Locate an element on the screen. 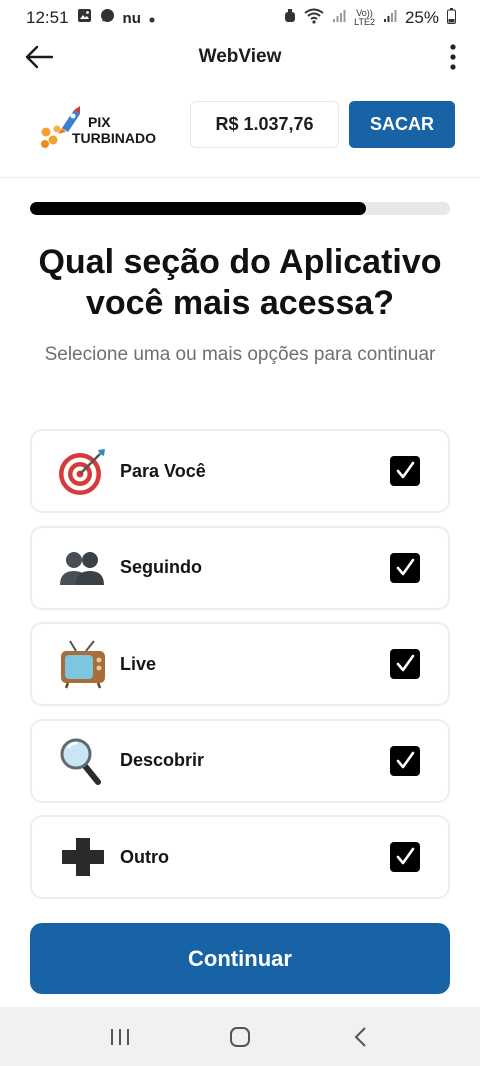 This screenshot has width=480, height=1066. option-label: Descobrir is located at coordinates (162, 760).